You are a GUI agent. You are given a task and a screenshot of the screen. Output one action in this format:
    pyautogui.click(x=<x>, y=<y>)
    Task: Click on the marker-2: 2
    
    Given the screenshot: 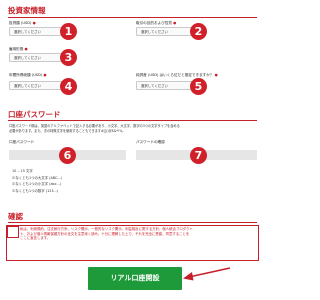 What is the action you would take?
    pyautogui.click(x=198, y=31)
    